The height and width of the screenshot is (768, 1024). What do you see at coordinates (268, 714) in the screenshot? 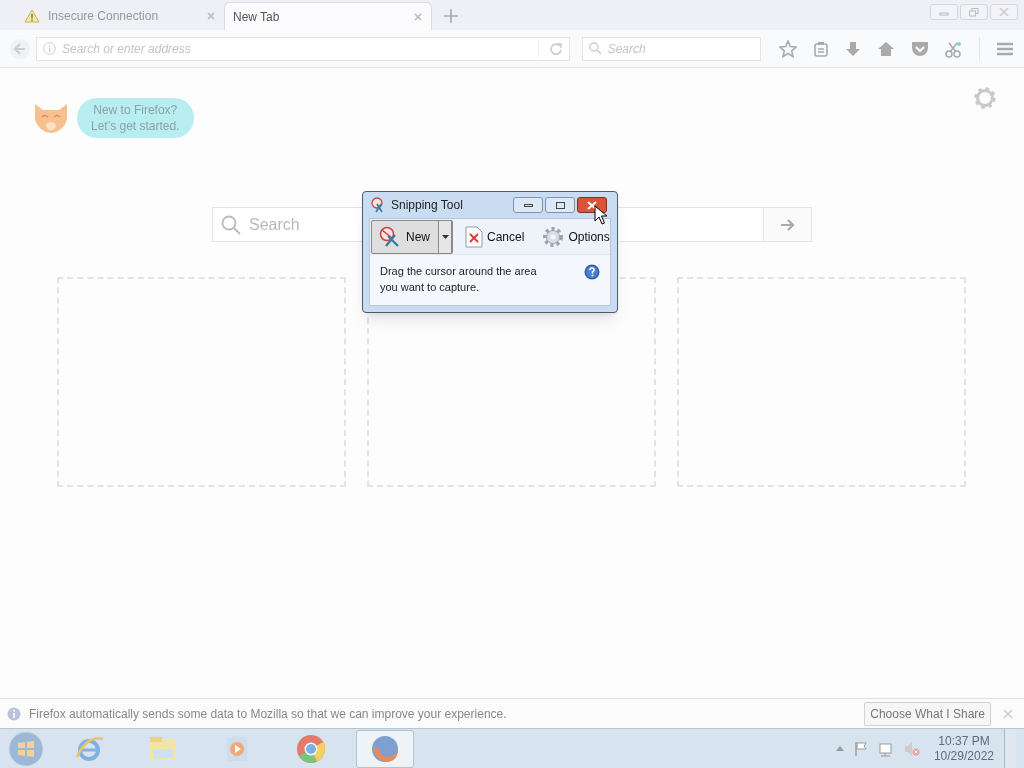
I see `notification-text: Firefox automatically sends some data to Mozilla so that we can improve your experience.` at bounding box center [268, 714].